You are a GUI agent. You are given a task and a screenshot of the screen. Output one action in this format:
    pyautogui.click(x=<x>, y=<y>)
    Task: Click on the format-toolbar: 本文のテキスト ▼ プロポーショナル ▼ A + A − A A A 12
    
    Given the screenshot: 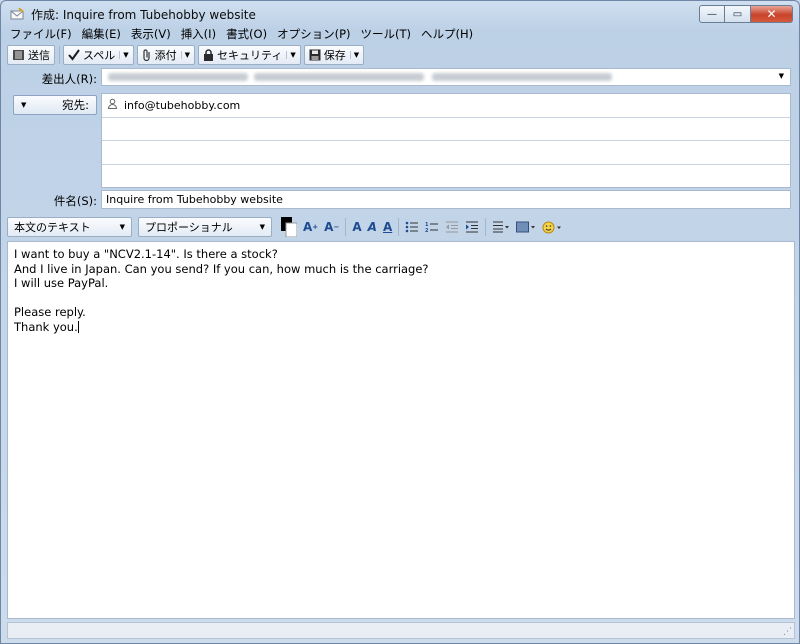 What is the action you would take?
    pyautogui.click(x=286, y=227)
    